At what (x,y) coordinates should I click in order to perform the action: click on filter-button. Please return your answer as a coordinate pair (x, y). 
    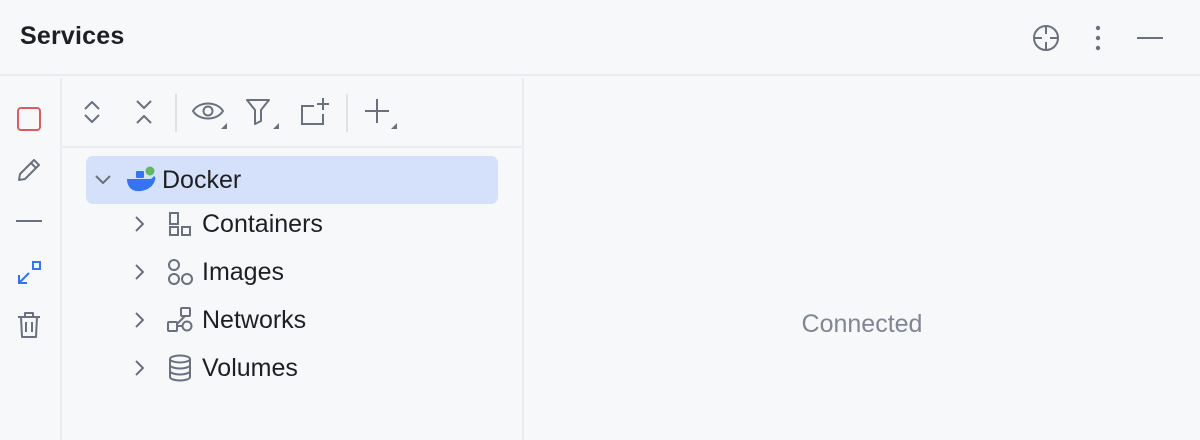
    Looking at the image, I should click on (262, 112).